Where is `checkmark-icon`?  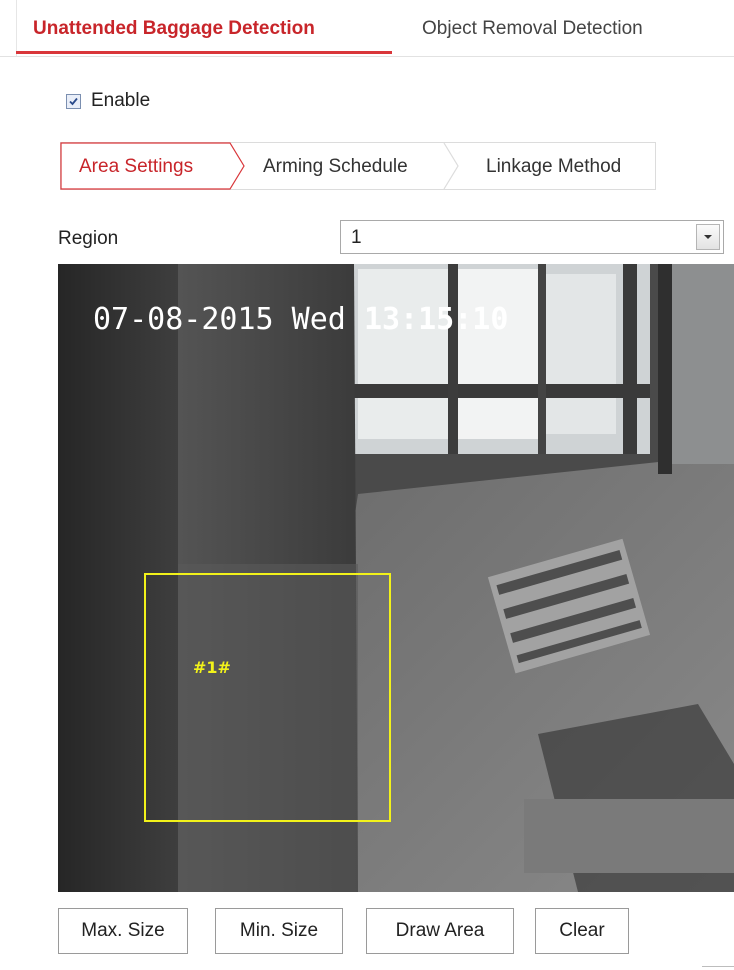
checkmark-icon is located at coordinates (73, 101).